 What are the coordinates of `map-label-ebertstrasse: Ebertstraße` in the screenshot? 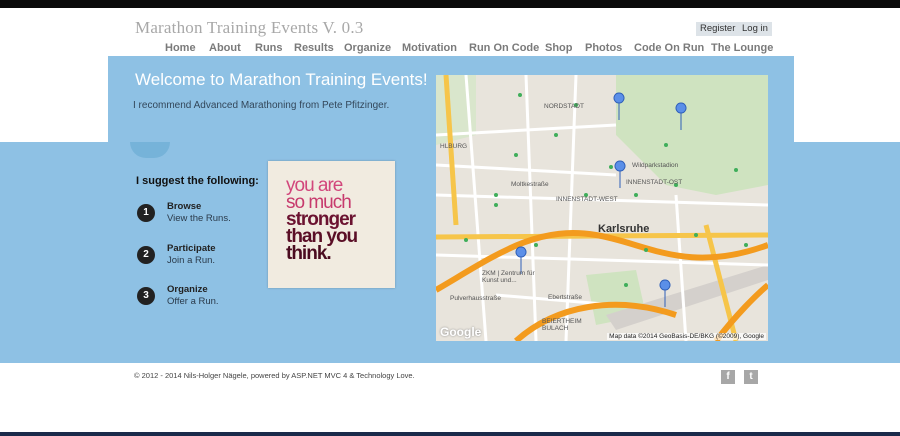 It's located at (565, 297).